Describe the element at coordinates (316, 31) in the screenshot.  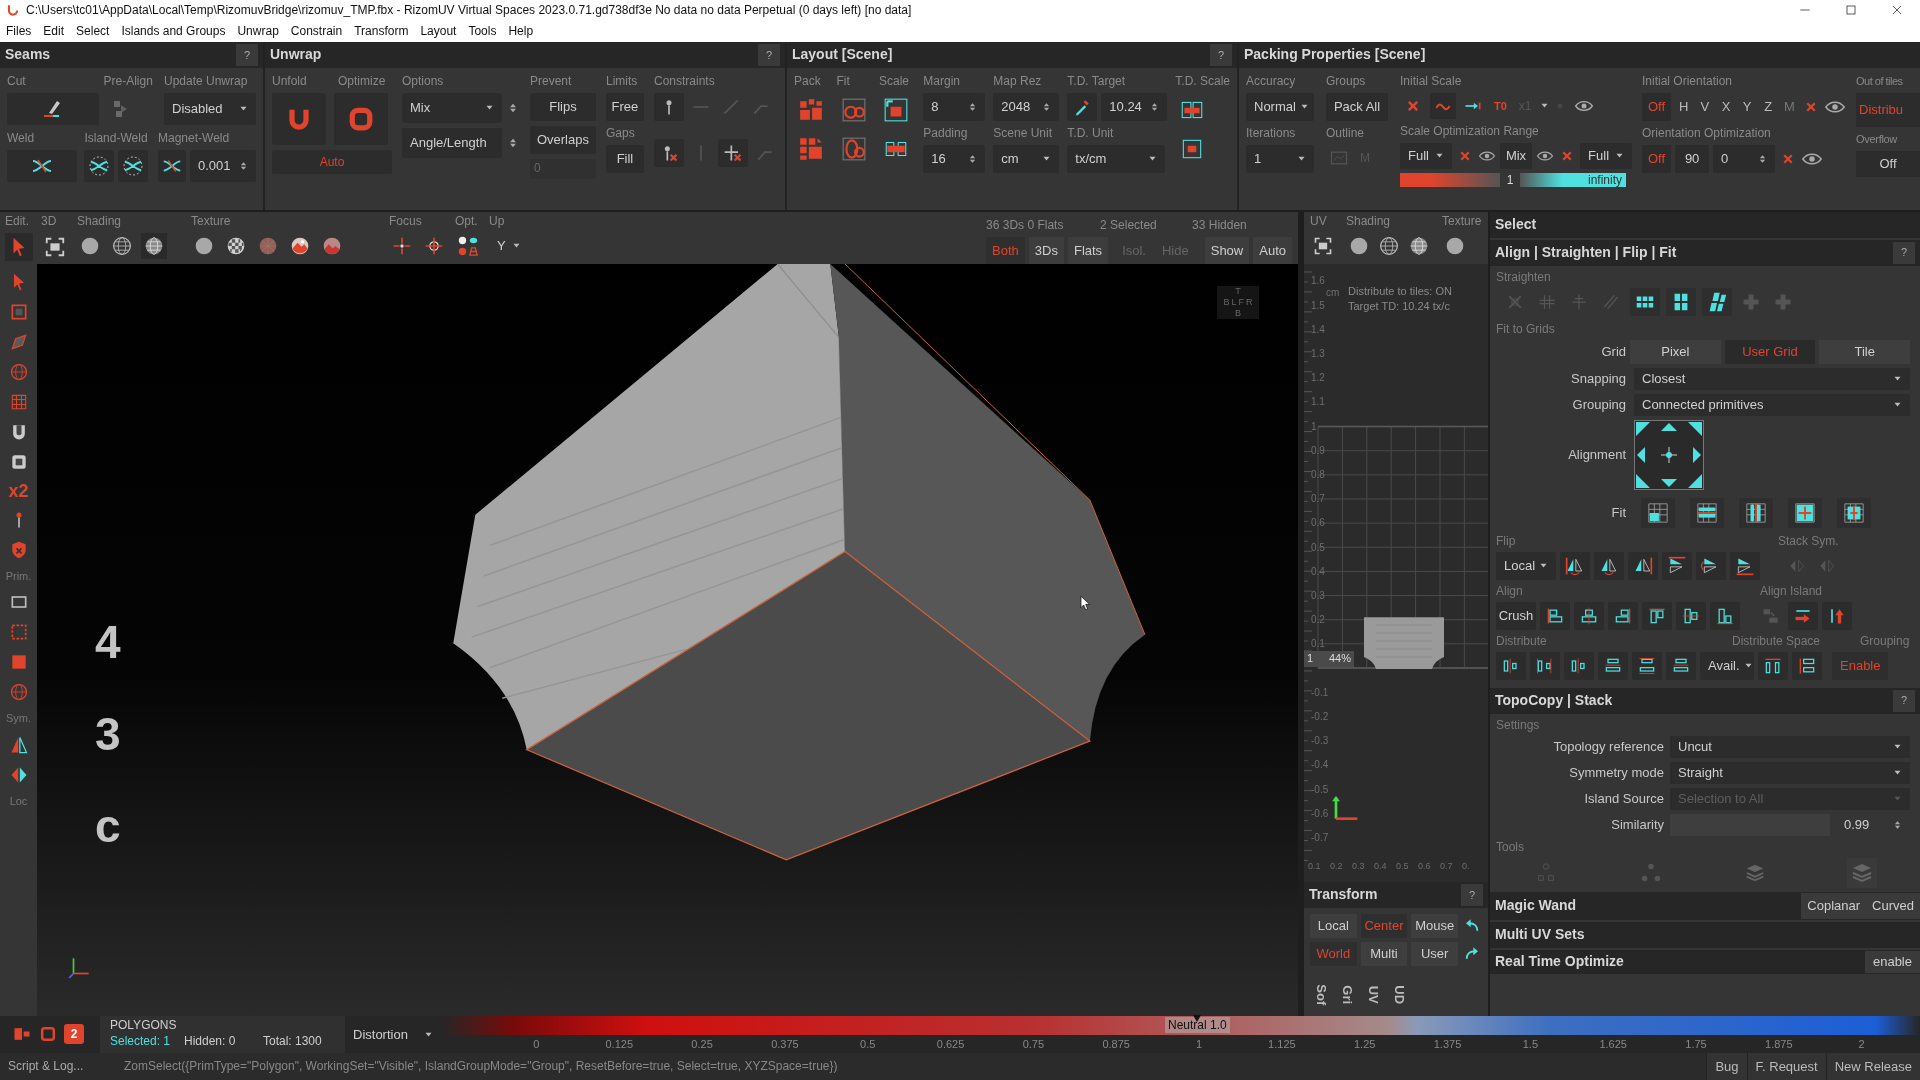
I see `menu-item: Constrain` at that location.